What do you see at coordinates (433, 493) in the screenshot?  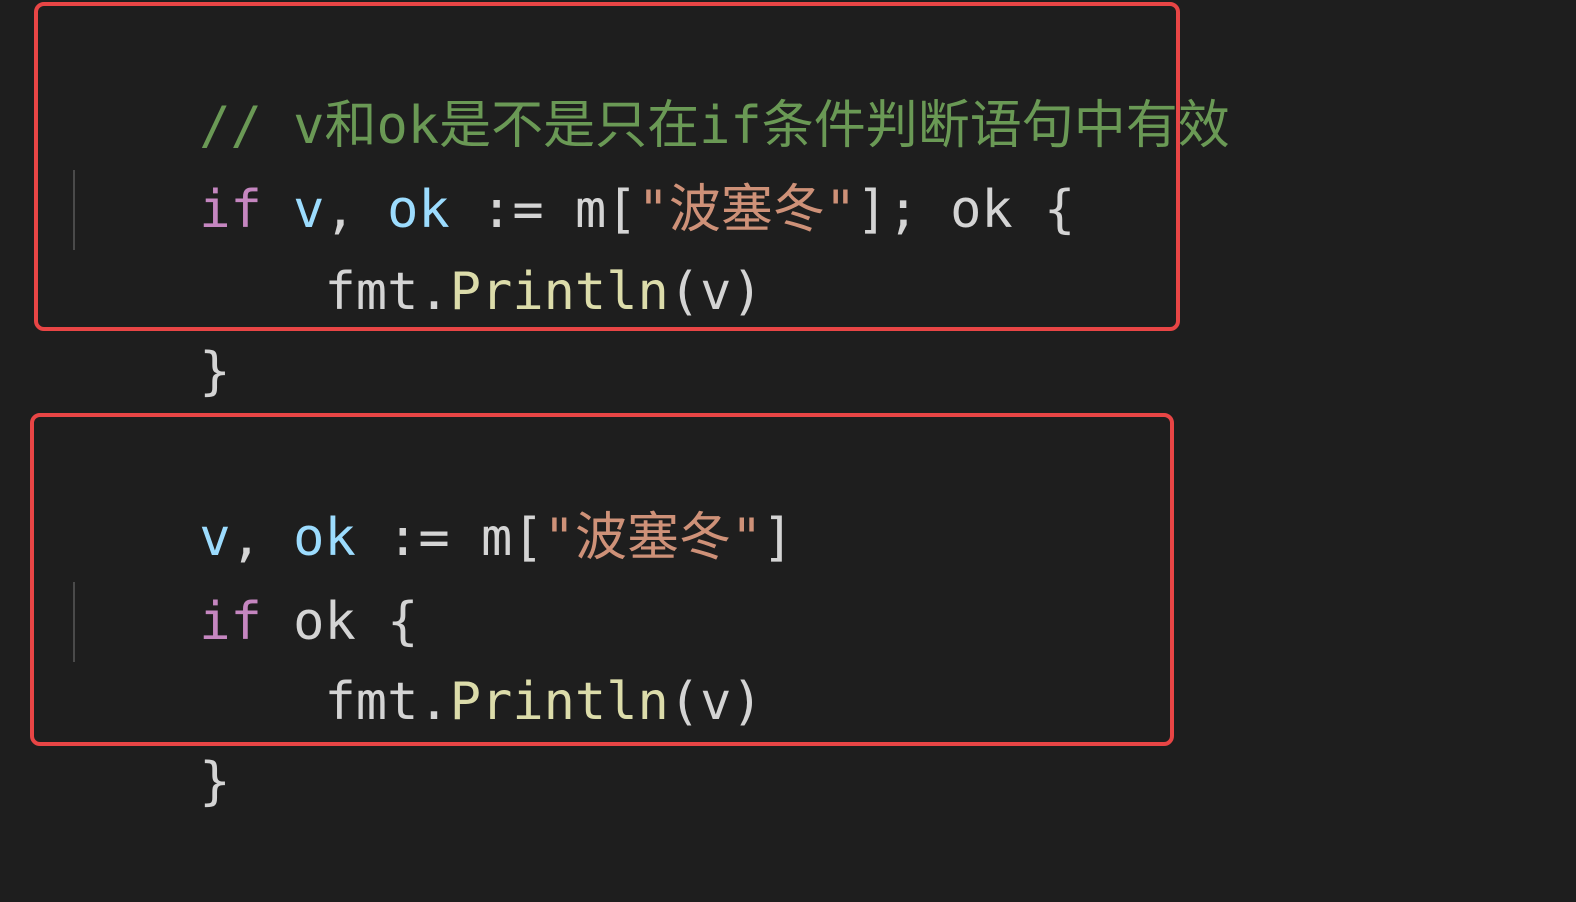 I see `code-line-assign: v, ok := m["波塞冬"]` at bounding box center [433, 493].